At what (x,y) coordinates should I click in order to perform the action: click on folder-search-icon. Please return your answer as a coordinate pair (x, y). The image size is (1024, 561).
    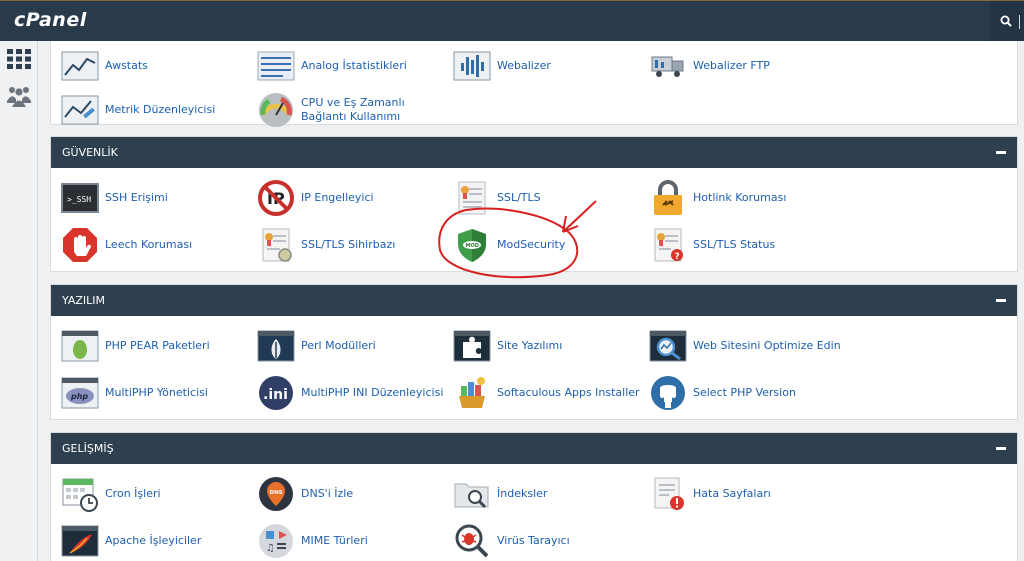
    Looking at the image, I should click on (472, 494).